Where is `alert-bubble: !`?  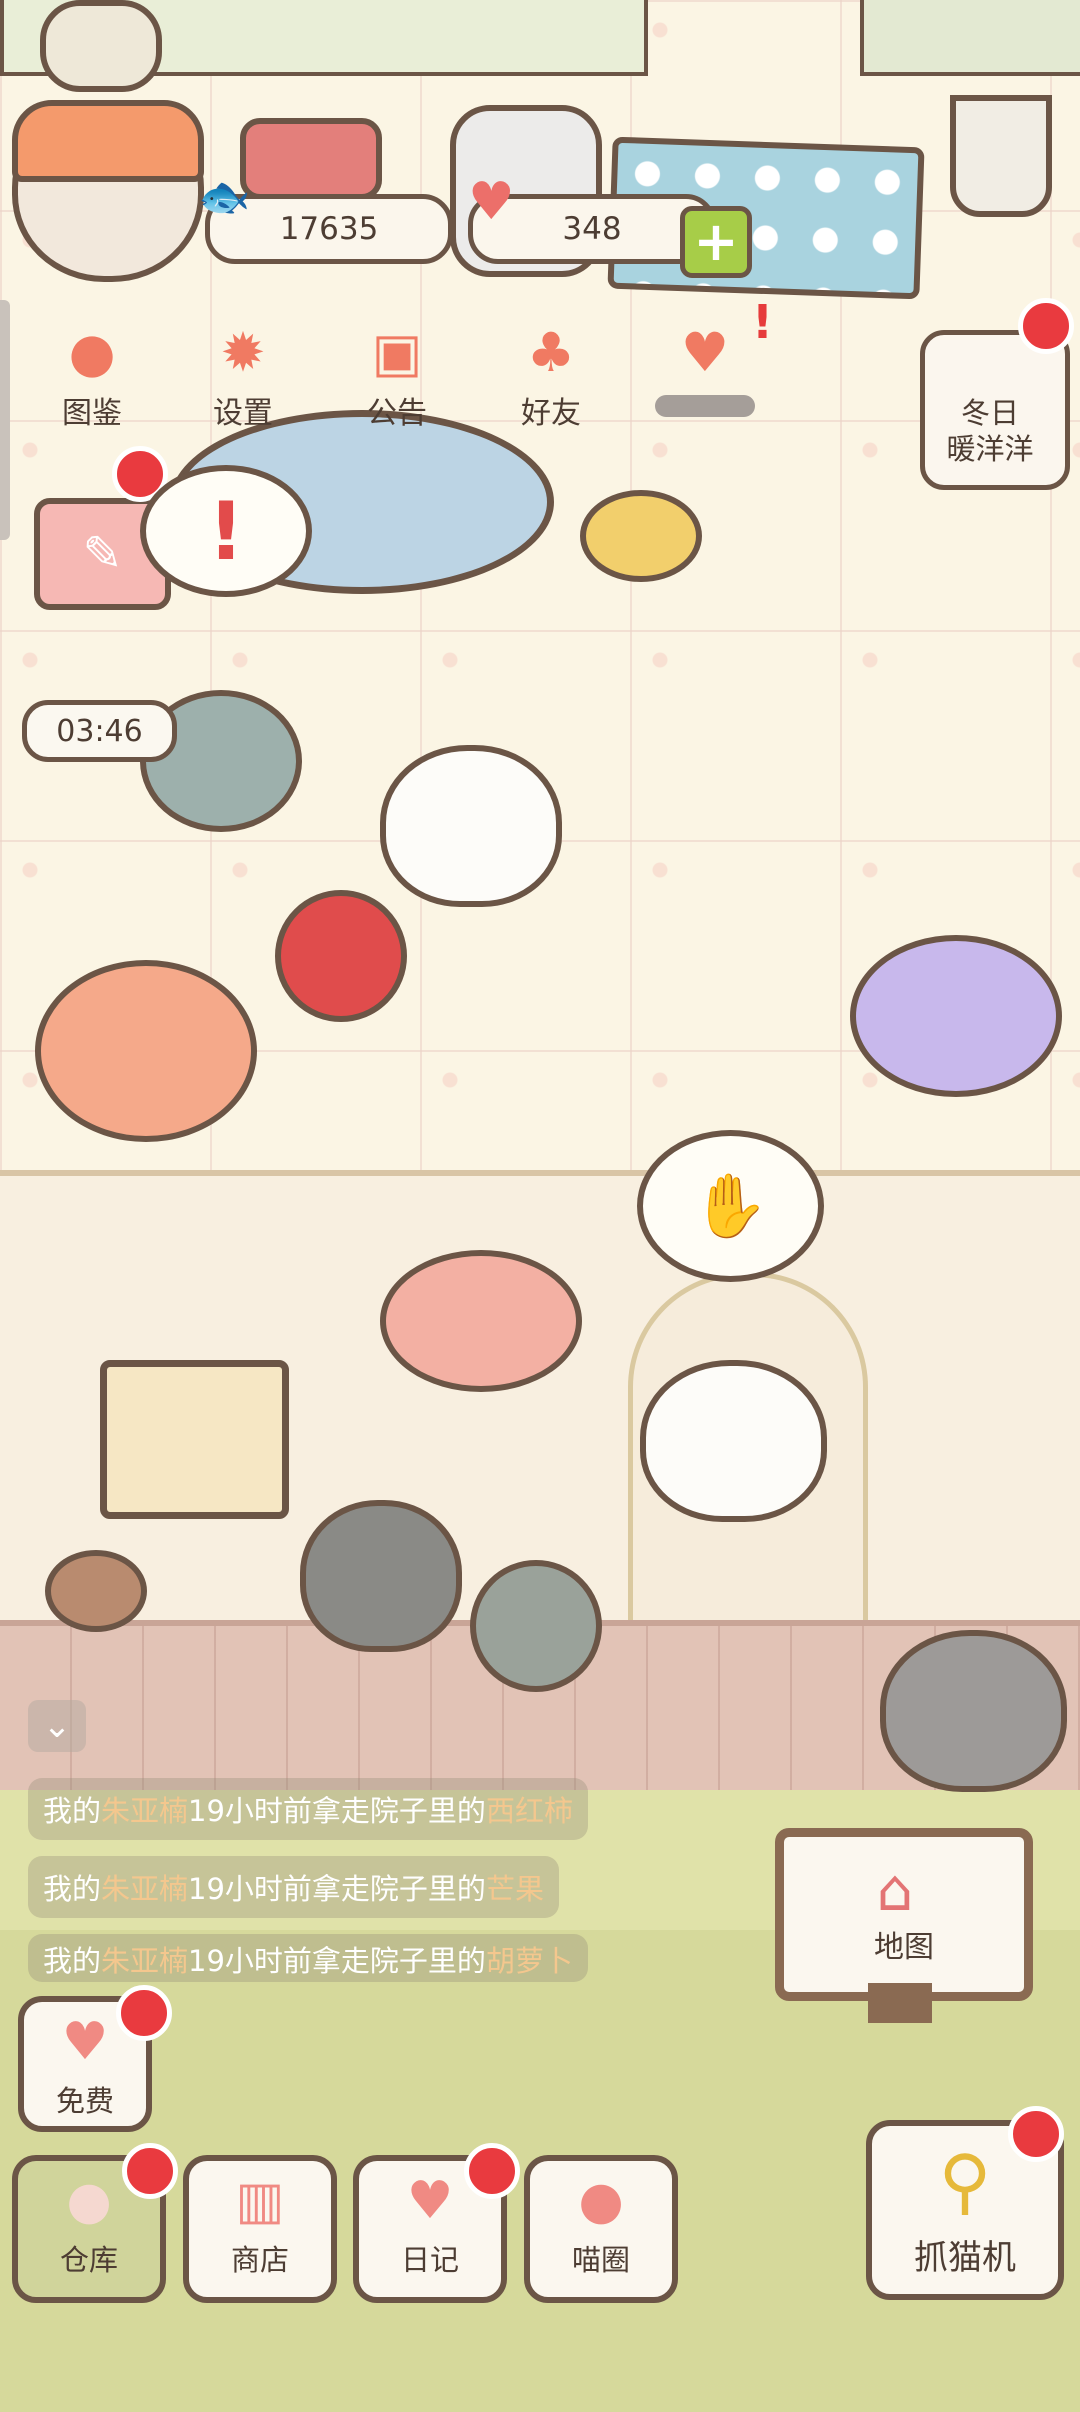
alert-bubble: ! is located at coordinates (226, 531).